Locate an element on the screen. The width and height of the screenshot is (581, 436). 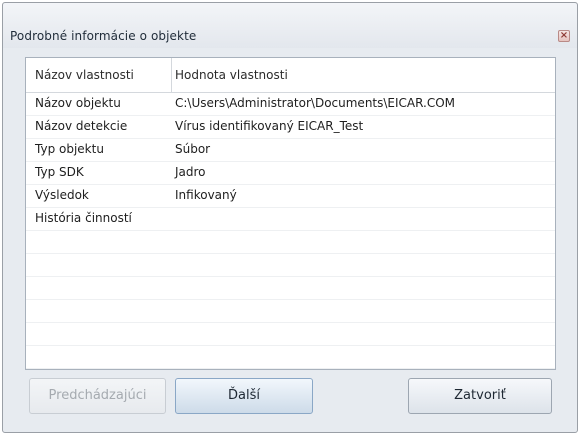
property-name: Typ SDK is located at coordinates (59, 172).